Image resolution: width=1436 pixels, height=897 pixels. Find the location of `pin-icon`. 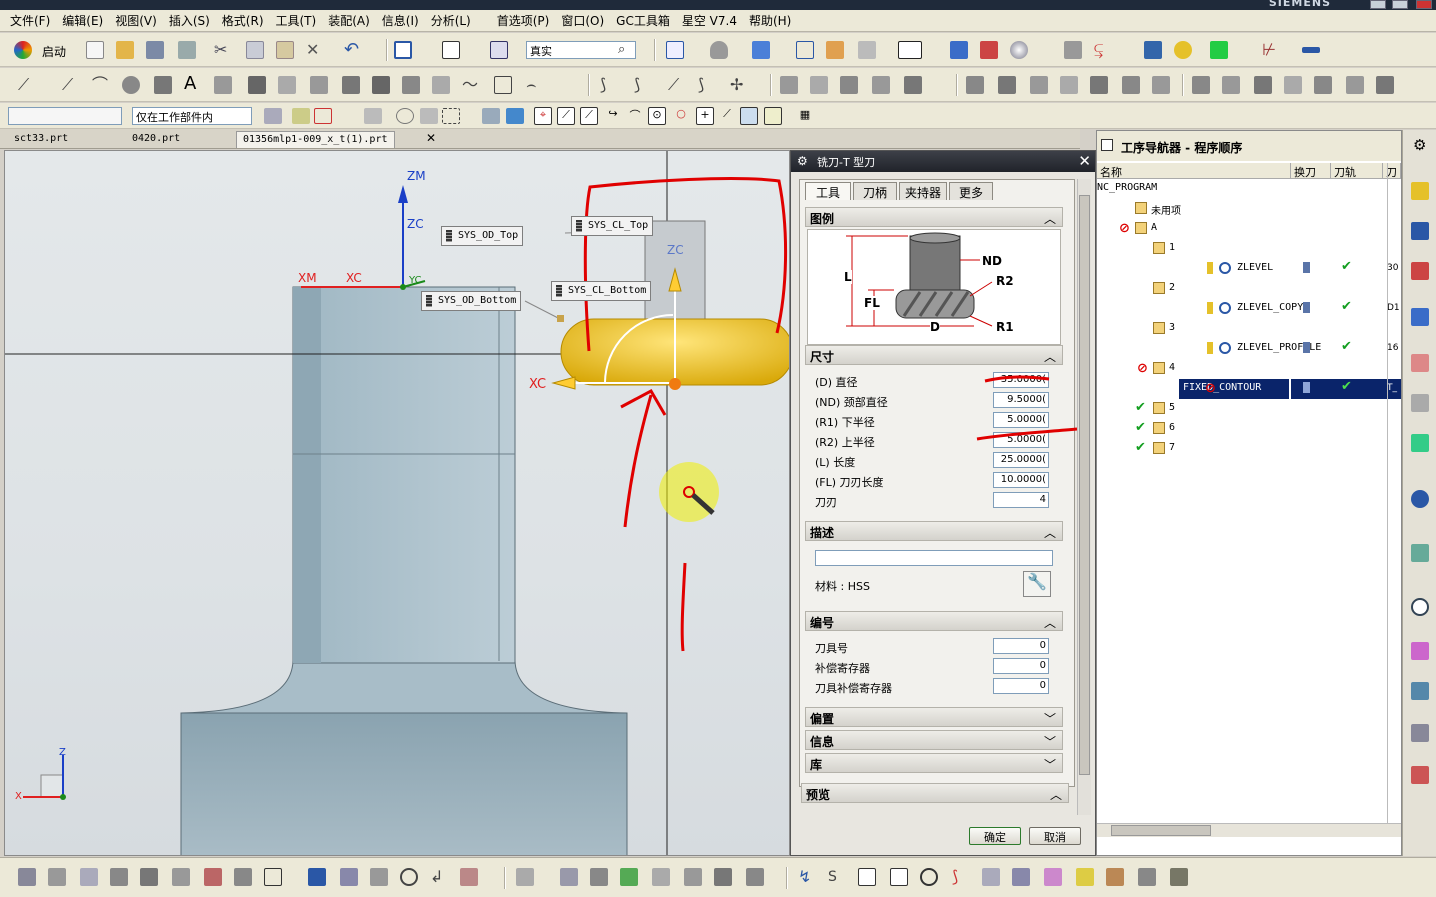

pin-icon is located at coordinates (1107, 145).